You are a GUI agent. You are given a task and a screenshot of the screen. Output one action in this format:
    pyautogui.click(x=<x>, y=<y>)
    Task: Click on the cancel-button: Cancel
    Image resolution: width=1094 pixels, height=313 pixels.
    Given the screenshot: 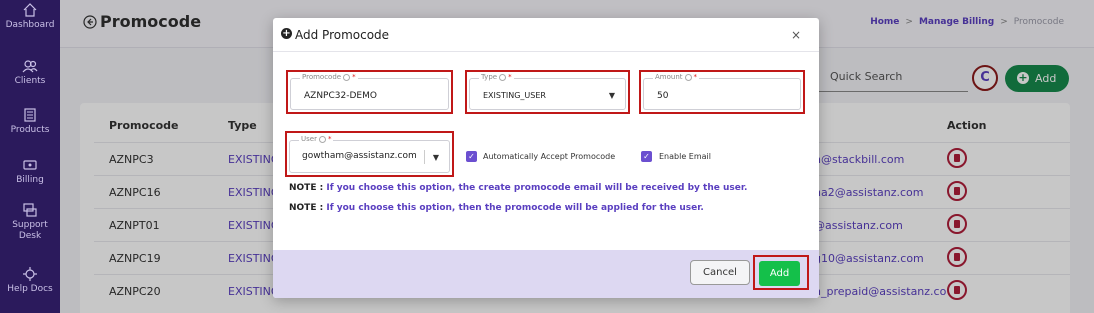 What is the action you would take?
    pyautogui.click(x=720, y=272)
    